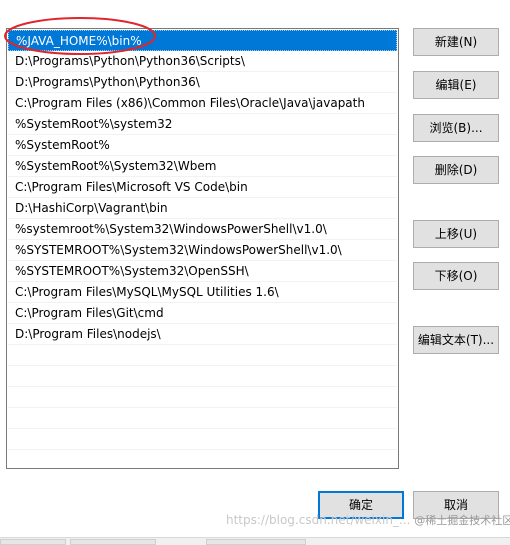 This screenshot has height=545, width=510. I want to click on ok-button: 确定, so click(361, 505).